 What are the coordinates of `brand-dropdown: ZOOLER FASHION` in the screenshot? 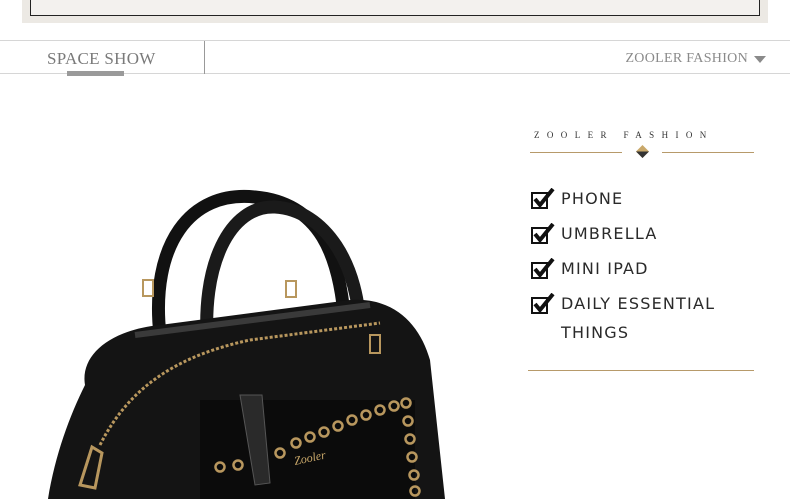 It's located at (695, 59).